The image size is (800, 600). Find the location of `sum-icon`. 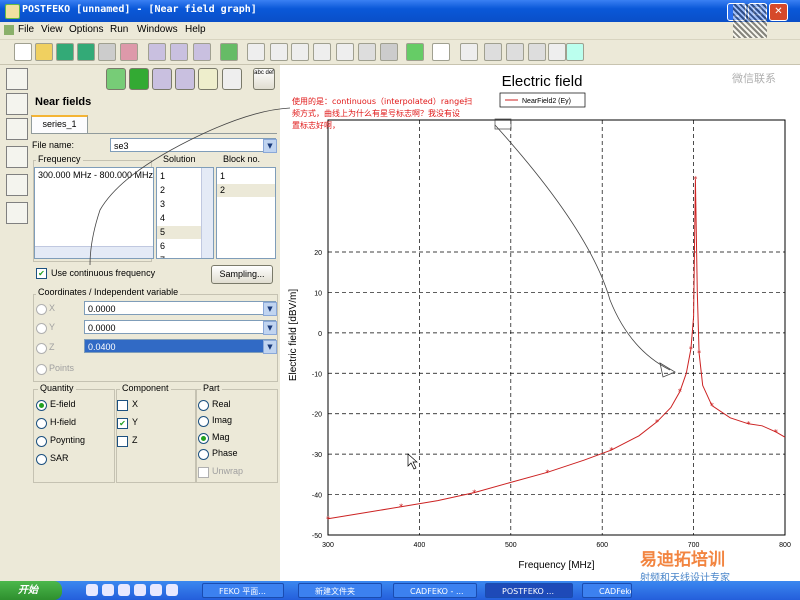

sum-icon is located at coordinates (232, 79).